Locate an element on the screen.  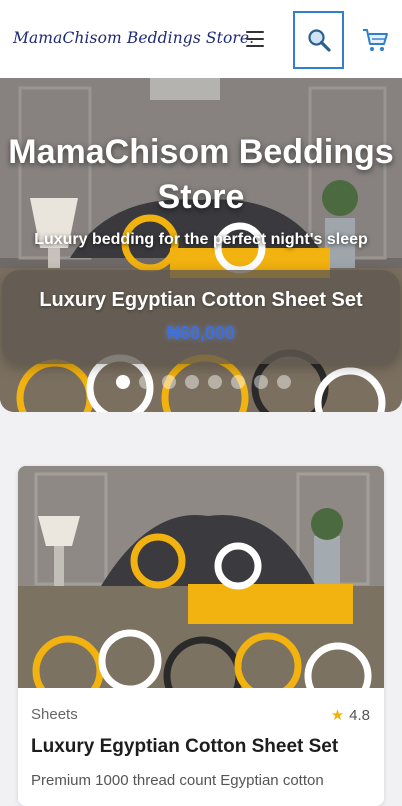
top-navbar: MamaChisom Beddings Store. is located at coordinates (201, 39).